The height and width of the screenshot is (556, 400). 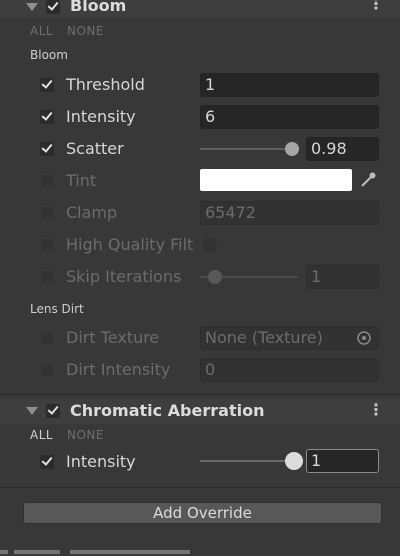 I want to click on clamp-label: Clamp, so click(x=92, y=212).